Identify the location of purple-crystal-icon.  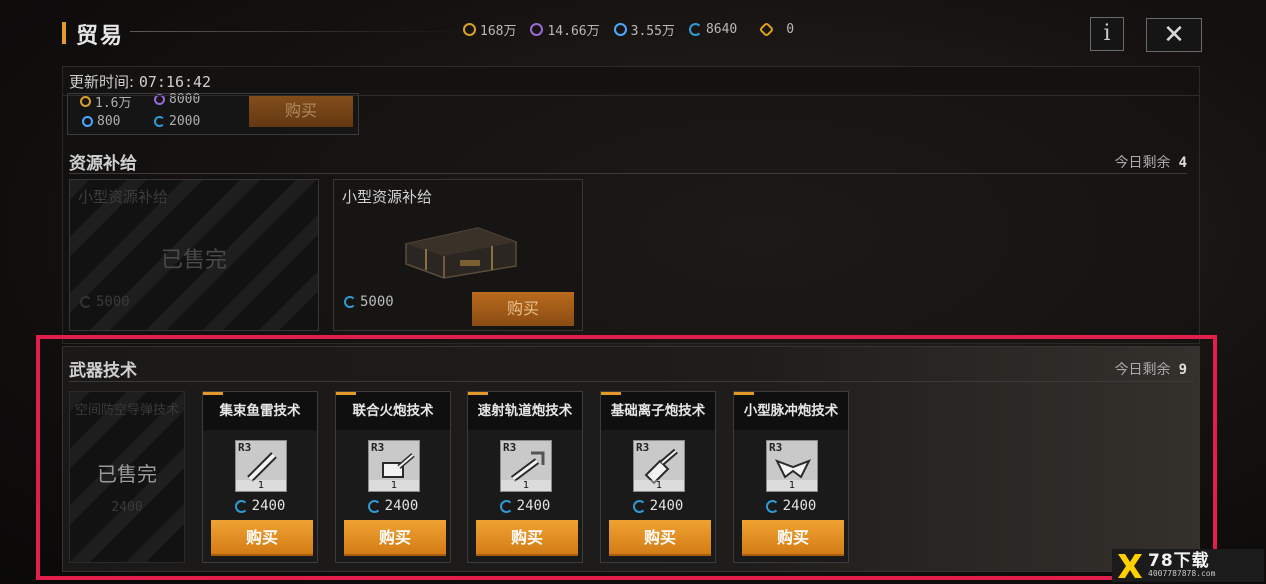
(537, 29).